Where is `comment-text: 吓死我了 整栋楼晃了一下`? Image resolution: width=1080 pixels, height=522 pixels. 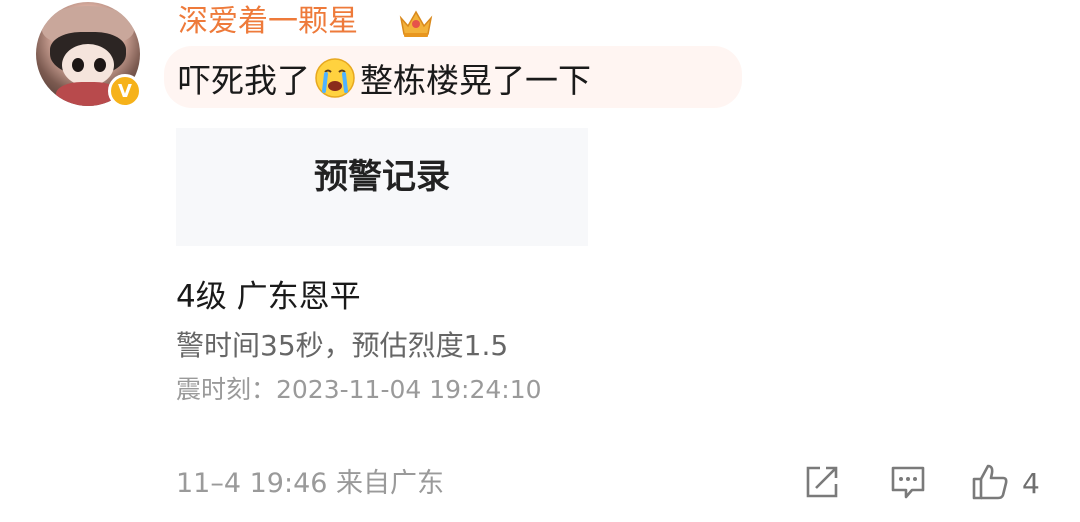 comment-text: 吓死我了 整栋楼晃了一下 is located at coordinates (384, 78).